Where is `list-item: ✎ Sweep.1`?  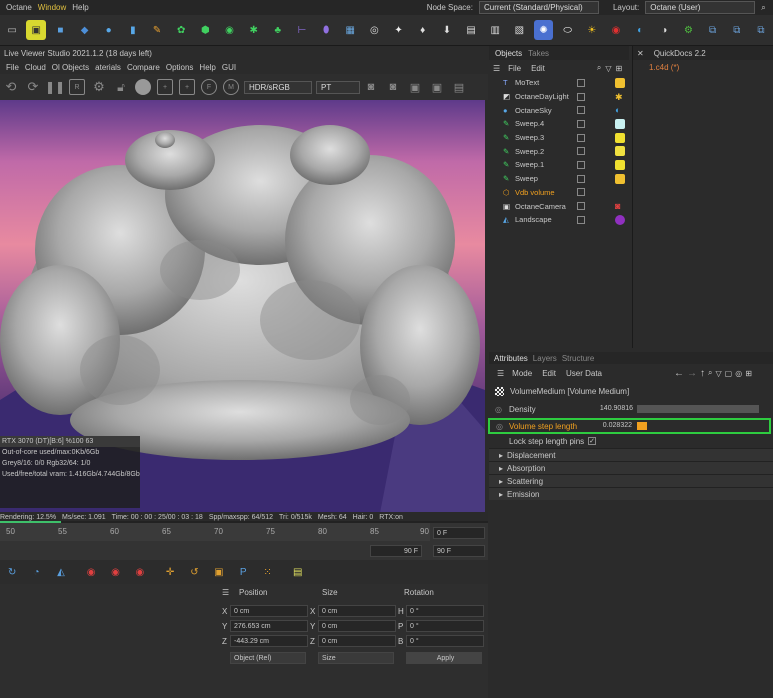 list-item: ✎ Sweep.1 is located at coordinates (559, 165).